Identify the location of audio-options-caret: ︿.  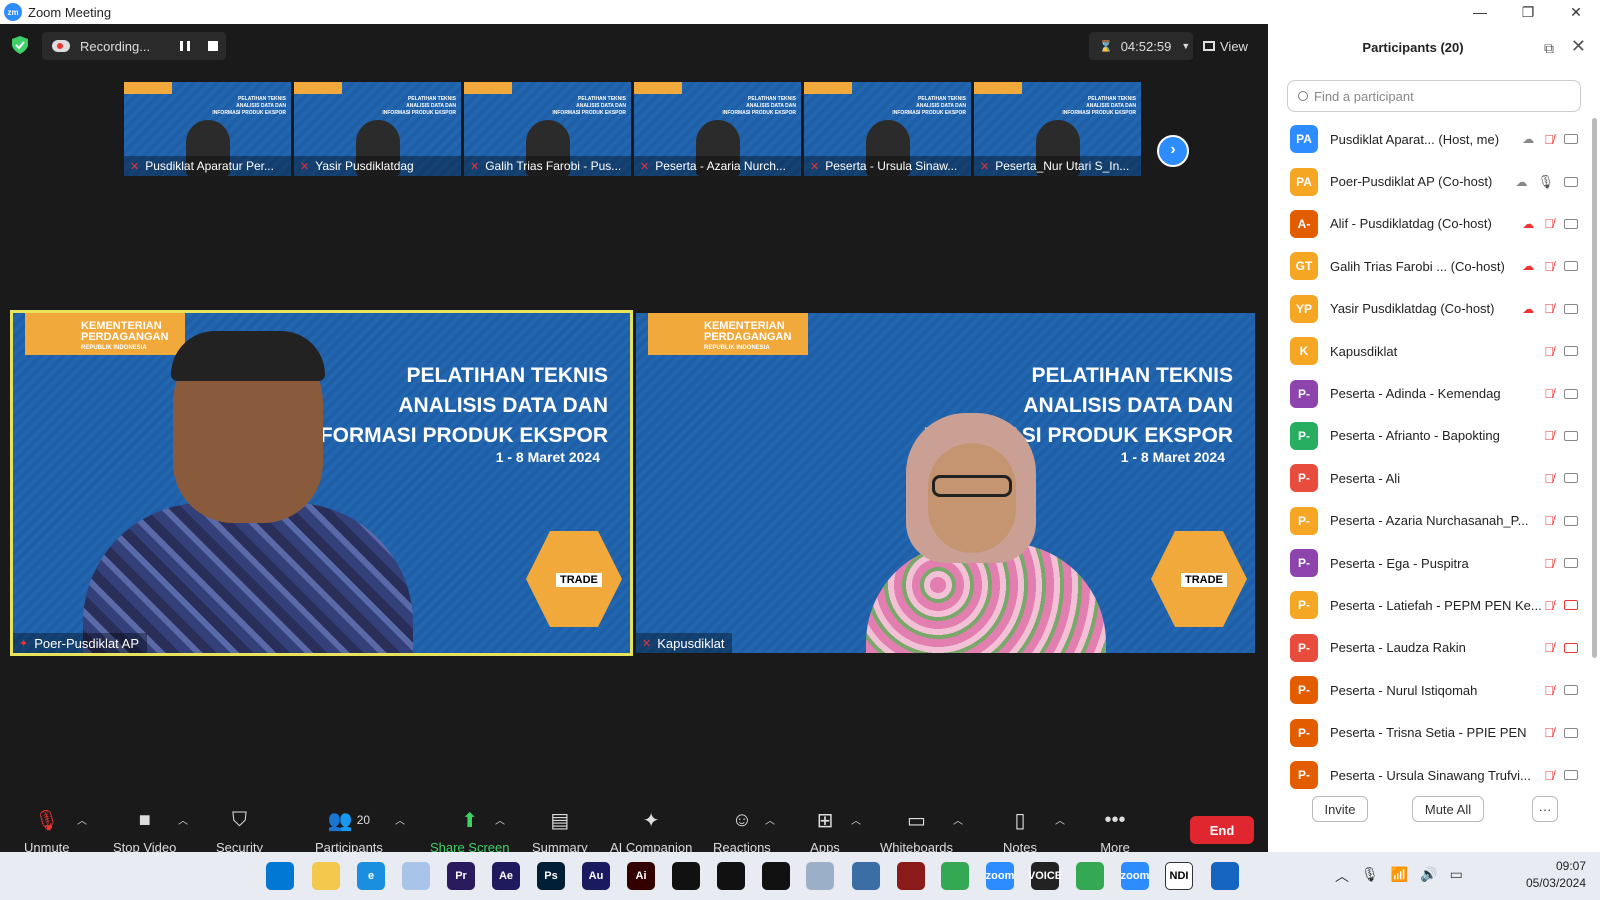
(82, 819).